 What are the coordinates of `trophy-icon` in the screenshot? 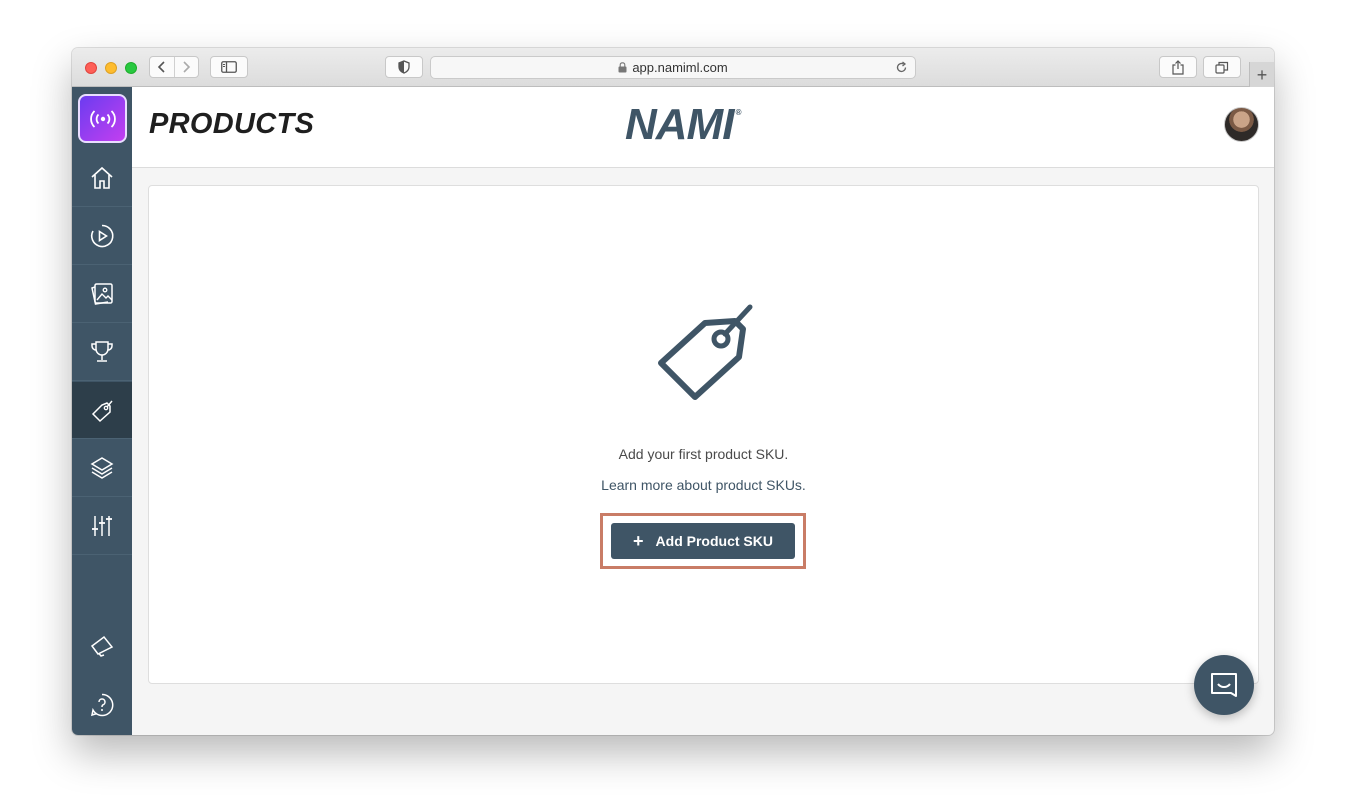 It's located at (102, 351).